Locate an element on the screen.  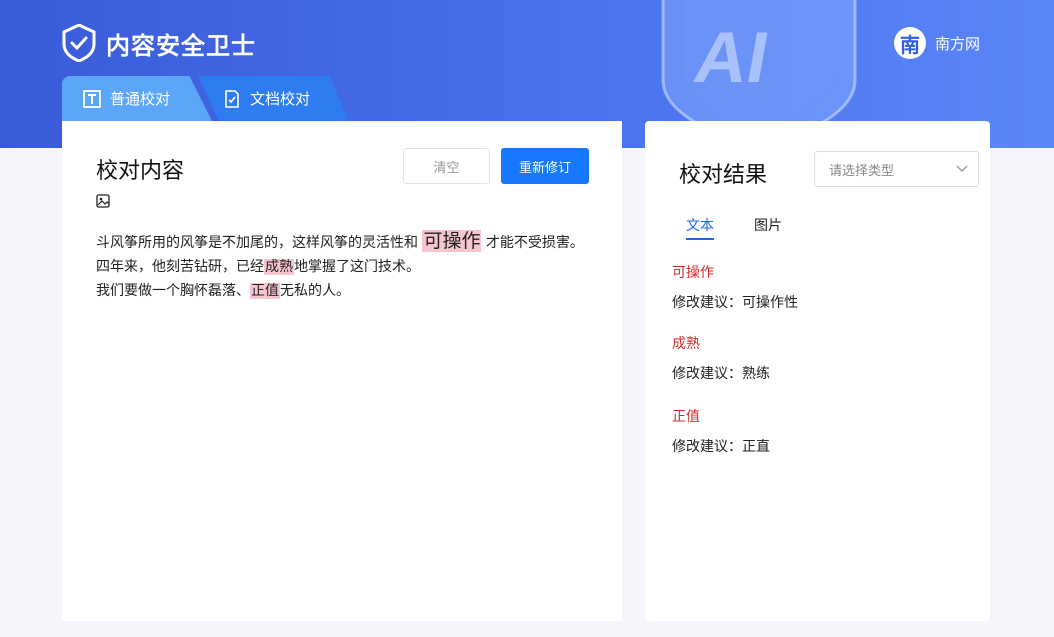
document-check-icon is located at coordinates (232, 98).